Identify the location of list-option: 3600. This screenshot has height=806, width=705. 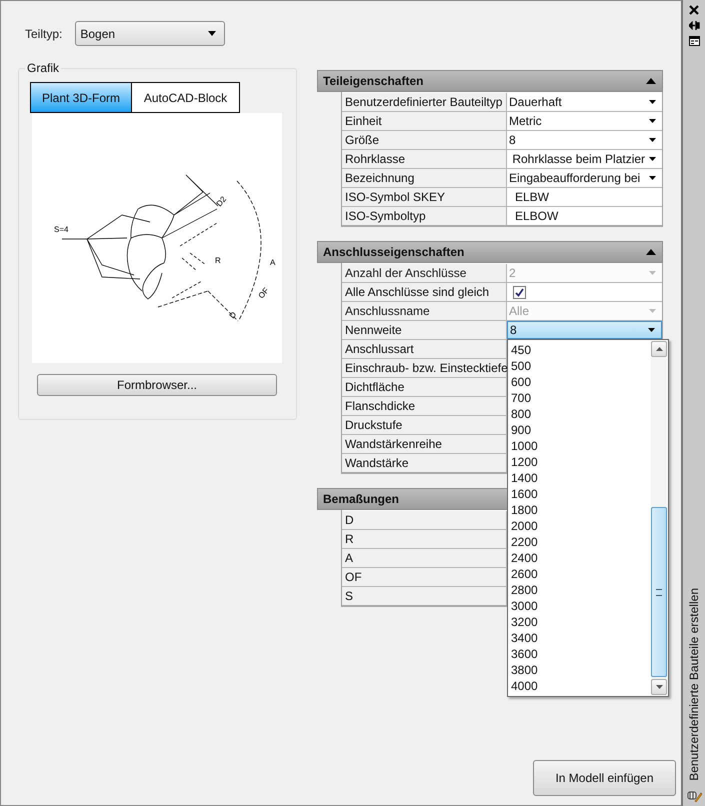
(581, 654).